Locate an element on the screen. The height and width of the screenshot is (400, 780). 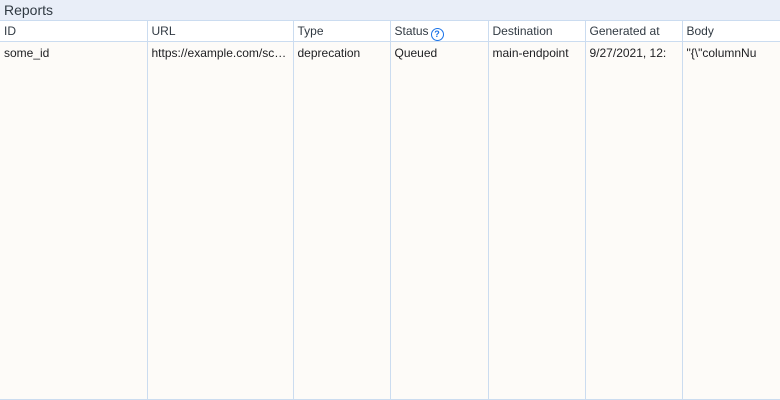
column-header-url: URL is located at coordinates (220, 31).